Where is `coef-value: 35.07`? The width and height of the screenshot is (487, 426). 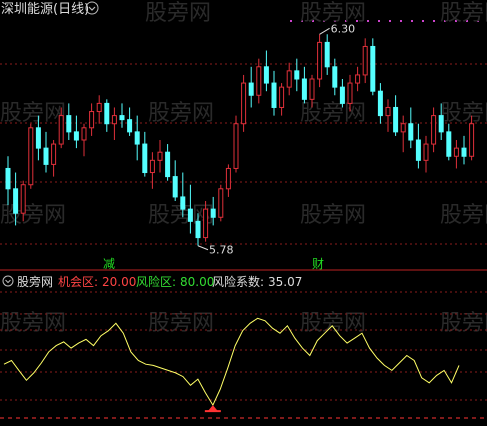
coef-value: 35.07 is located at coordinates (285, 282).